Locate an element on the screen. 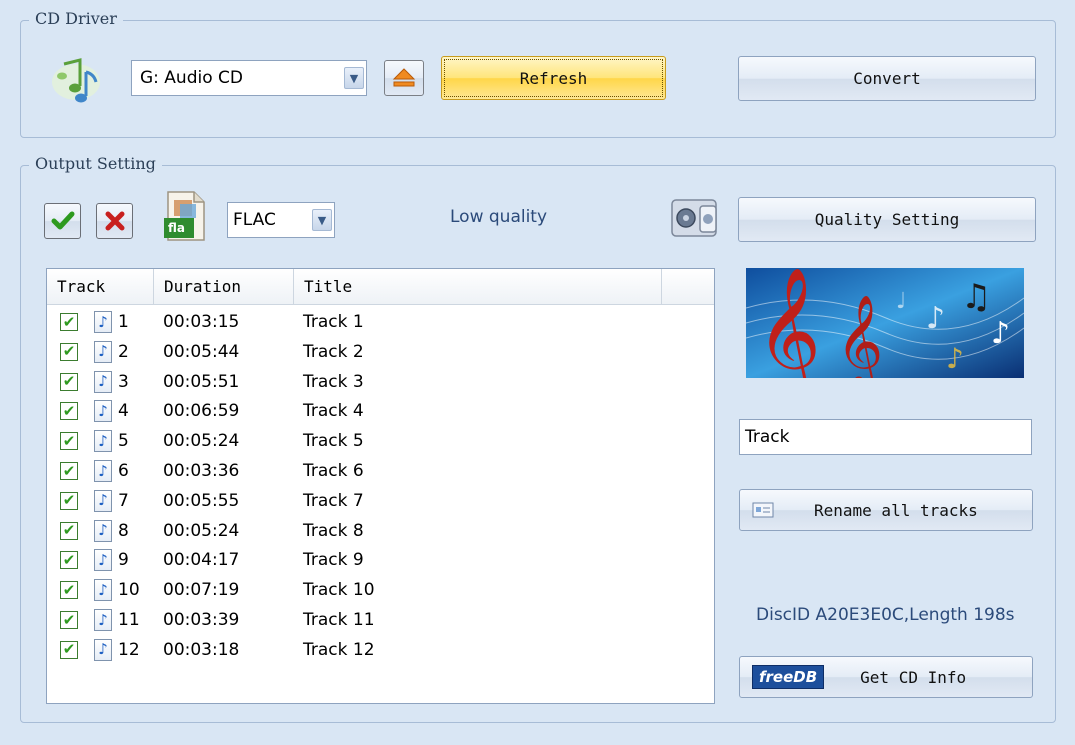 This screenshot has width=1075, height=745. track-duration: 00:05:51 is located at coordinates (201, 381).